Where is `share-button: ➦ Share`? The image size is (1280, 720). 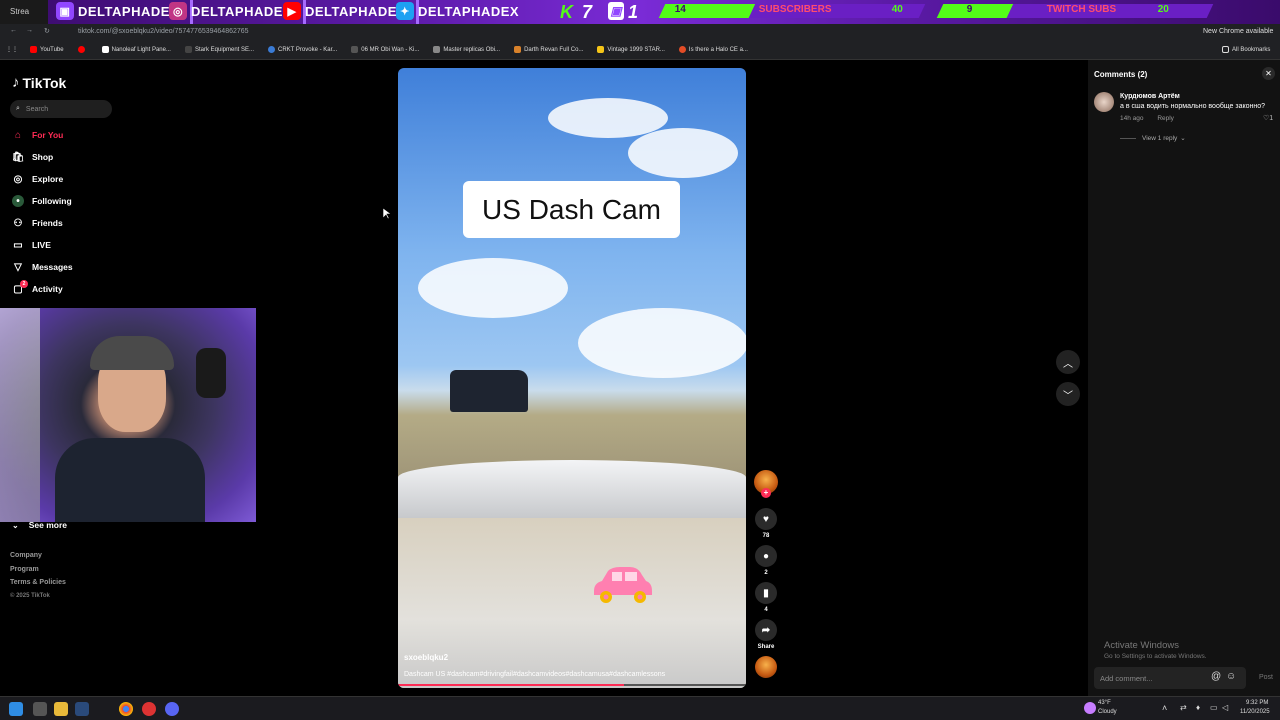 share-button: ➦ Share is located at coordinates (766, 634).